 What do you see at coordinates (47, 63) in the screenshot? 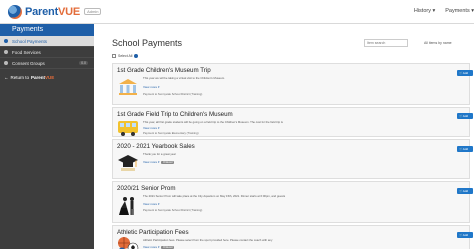
I see `sidebar-item-consent-groups: Consent Groups 0.0` at bounding box center [47, 63].